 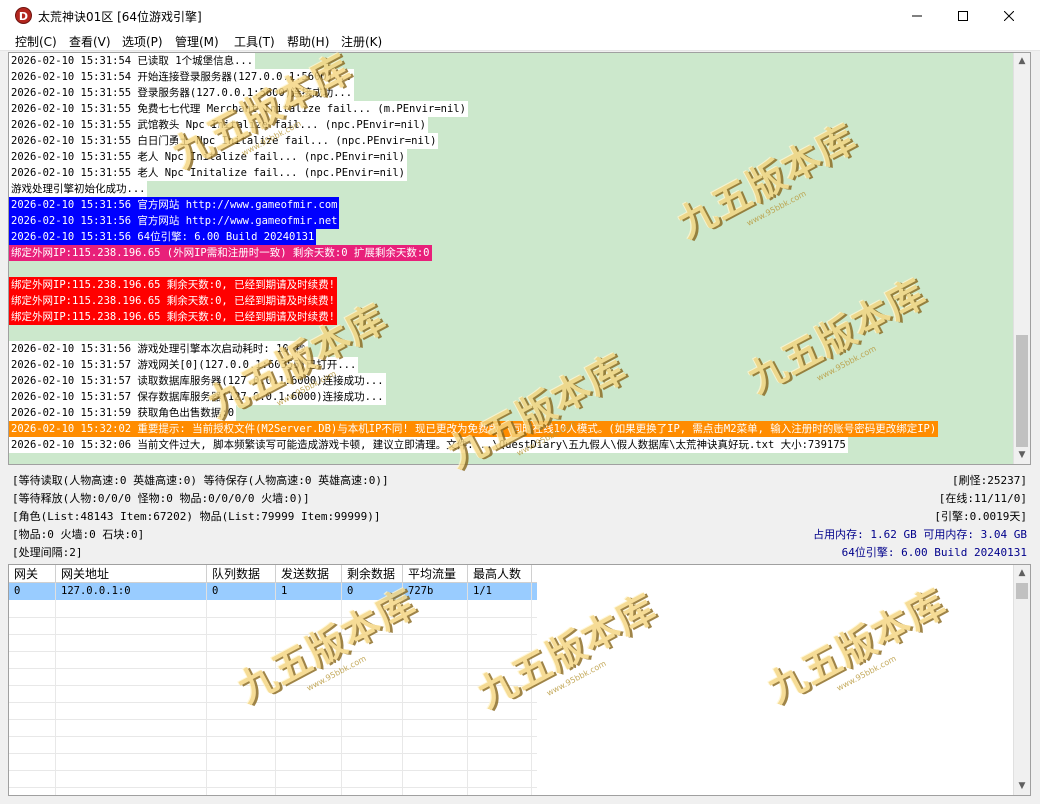 I want to click on status-engine-days: [引擎:0.0019天], so click(x=980, y=516).